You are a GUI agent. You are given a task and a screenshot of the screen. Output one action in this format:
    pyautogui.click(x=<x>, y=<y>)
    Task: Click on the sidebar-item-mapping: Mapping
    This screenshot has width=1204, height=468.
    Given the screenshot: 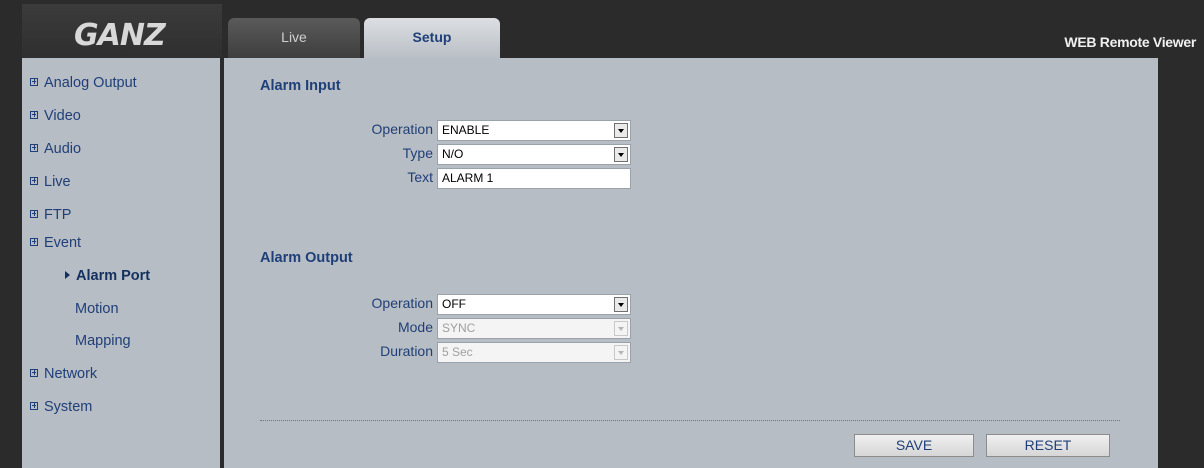 What is the action you would take?
    pyautogui.click(x=103, y=341)
    